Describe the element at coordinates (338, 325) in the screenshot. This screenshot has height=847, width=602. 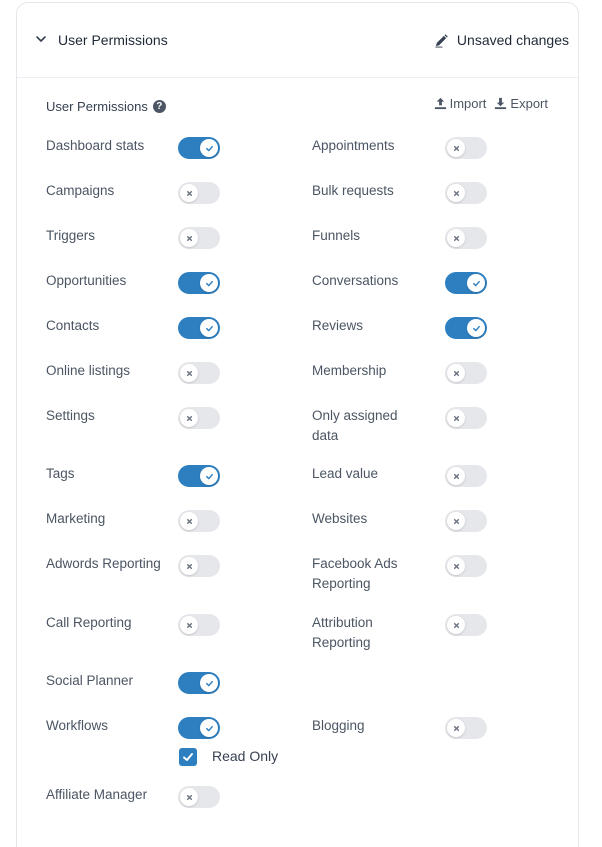
I see `permission-label-reviews: Reviews` at that location.